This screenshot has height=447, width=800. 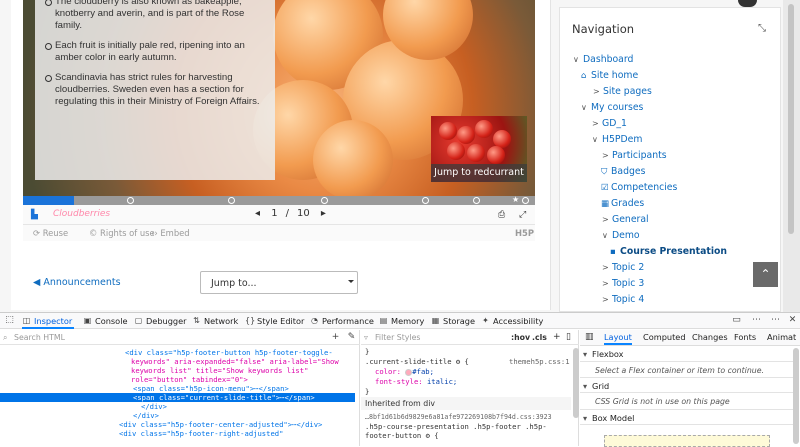 What do you see at coordinates (539, 337) in the screenshot?
I see `cls-toggle: .cls` at bounding box center [539, 337].